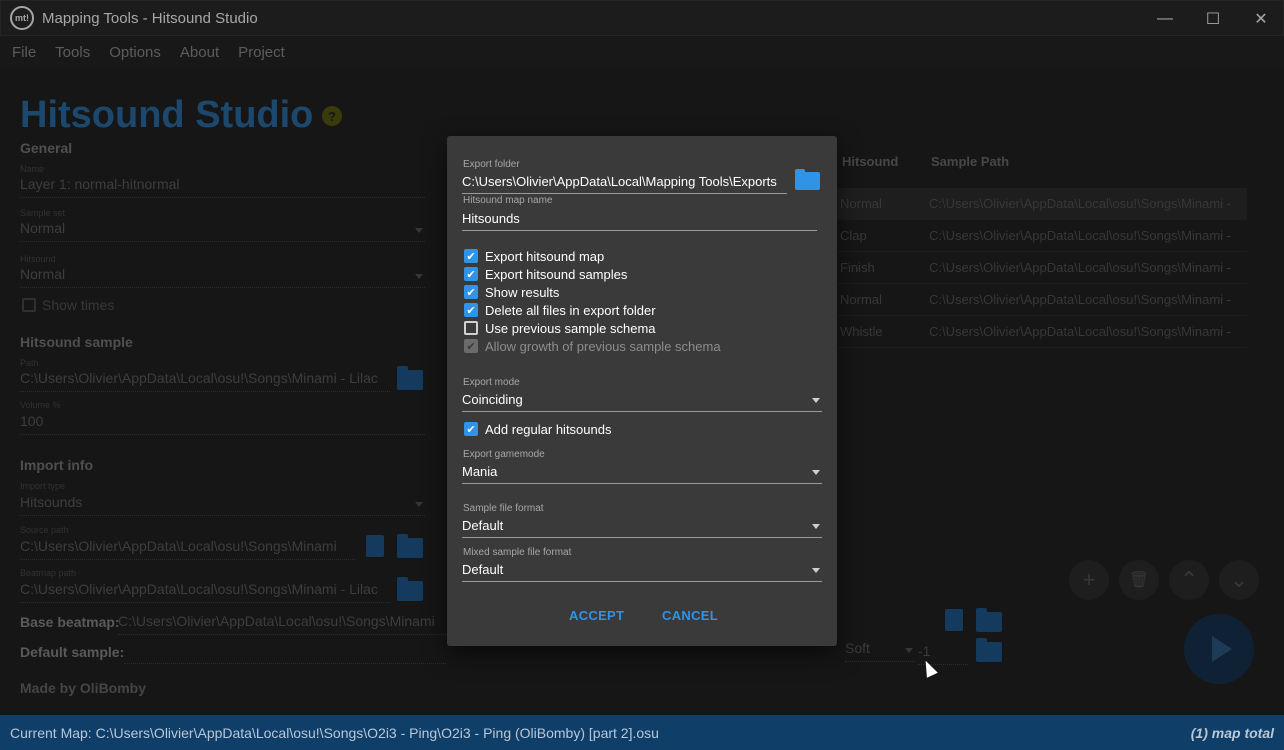 The height and width of the screenshot is (750, 1284). I want to click on option-label: Show results, so click(522, 292).